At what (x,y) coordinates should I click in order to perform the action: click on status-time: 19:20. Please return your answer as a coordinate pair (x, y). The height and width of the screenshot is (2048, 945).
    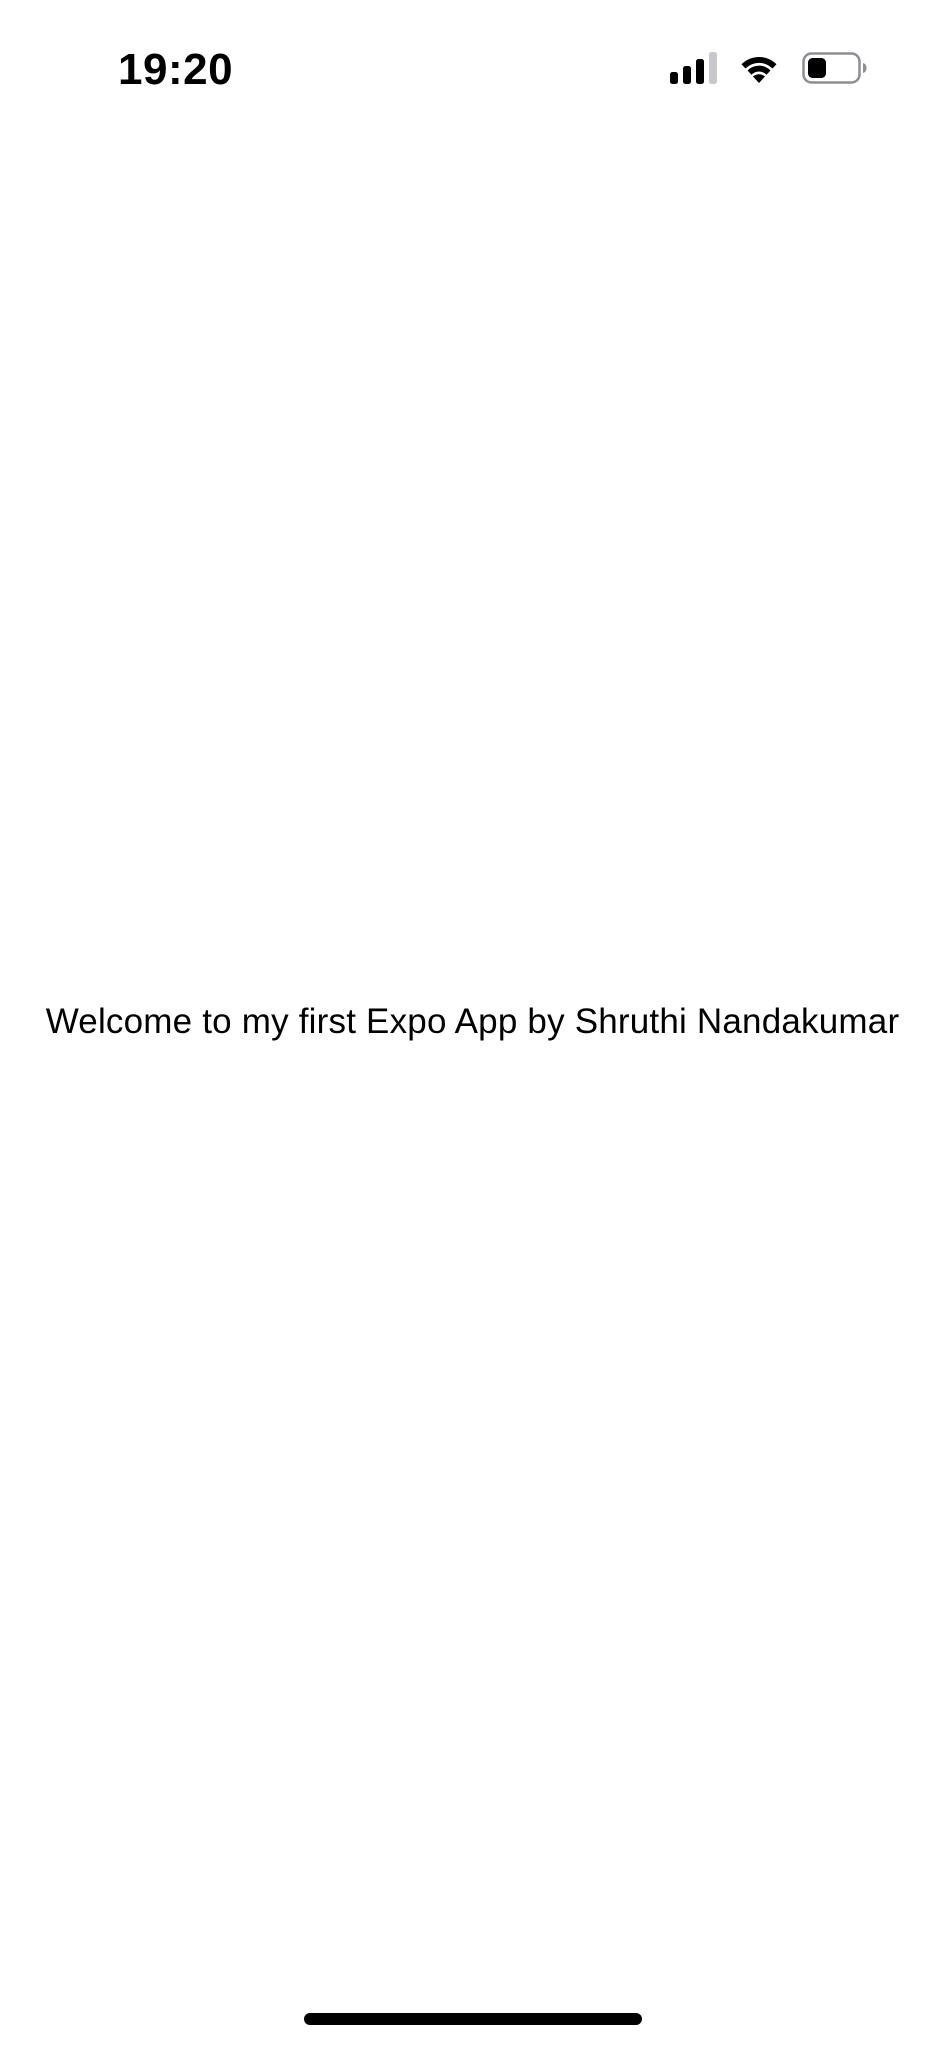
    Looking at the image, I should click on (176, 69).